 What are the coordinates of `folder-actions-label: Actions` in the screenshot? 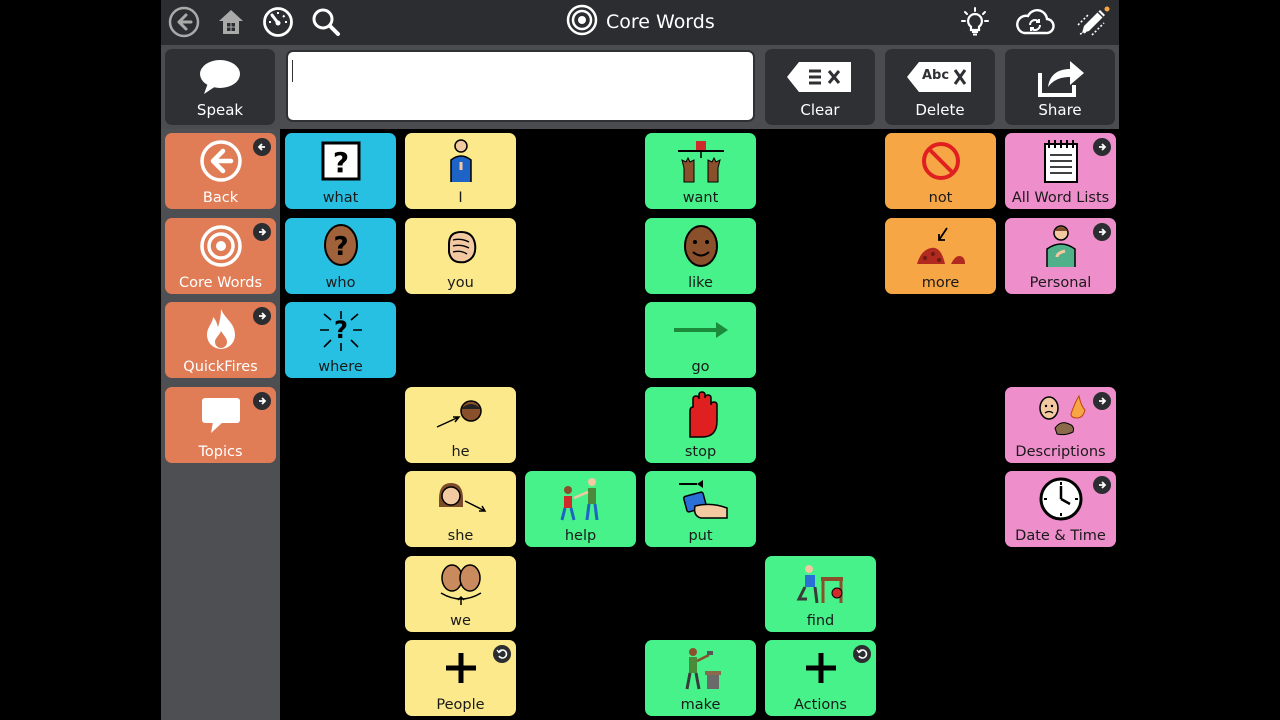 It's located at (820, 705).